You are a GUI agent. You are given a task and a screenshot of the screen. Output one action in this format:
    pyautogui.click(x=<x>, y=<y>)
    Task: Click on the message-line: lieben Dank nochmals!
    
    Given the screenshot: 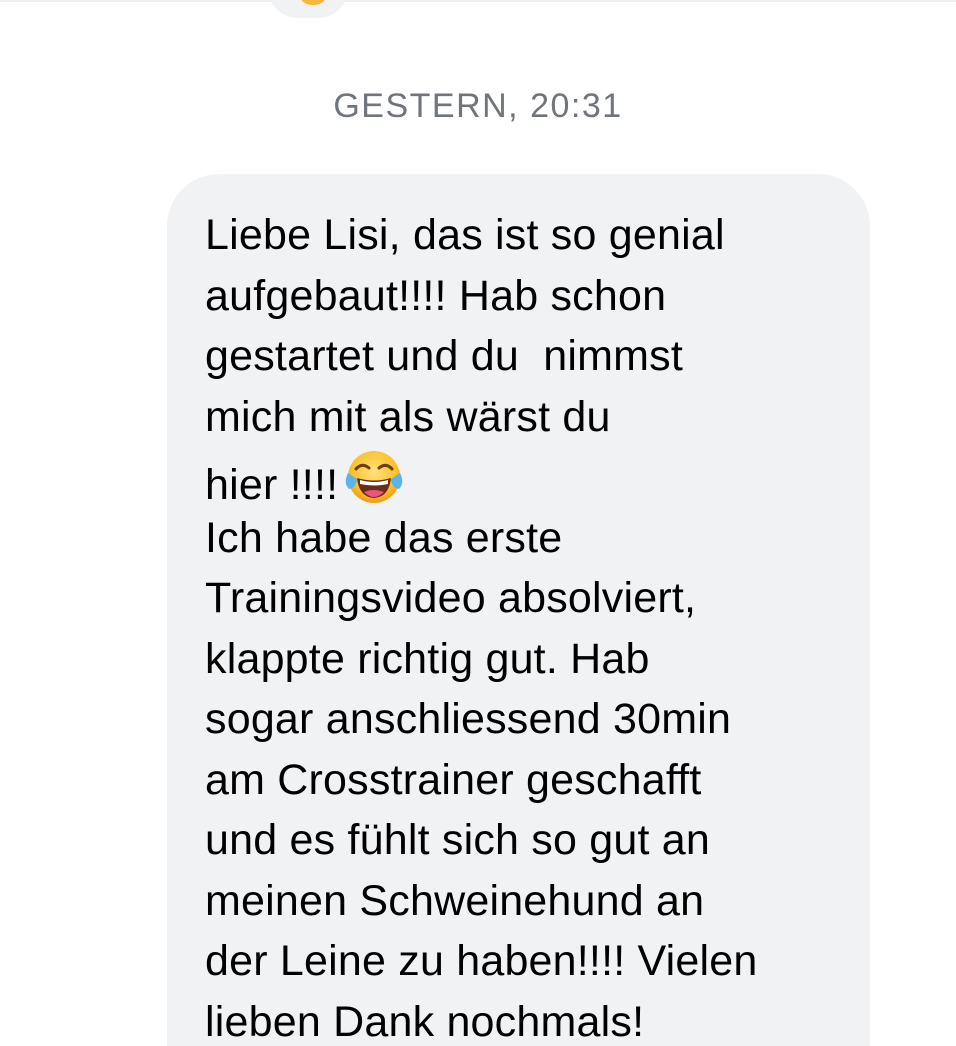 What is the action you would take?
    pyautogui.click(x=425, y=1021)
    